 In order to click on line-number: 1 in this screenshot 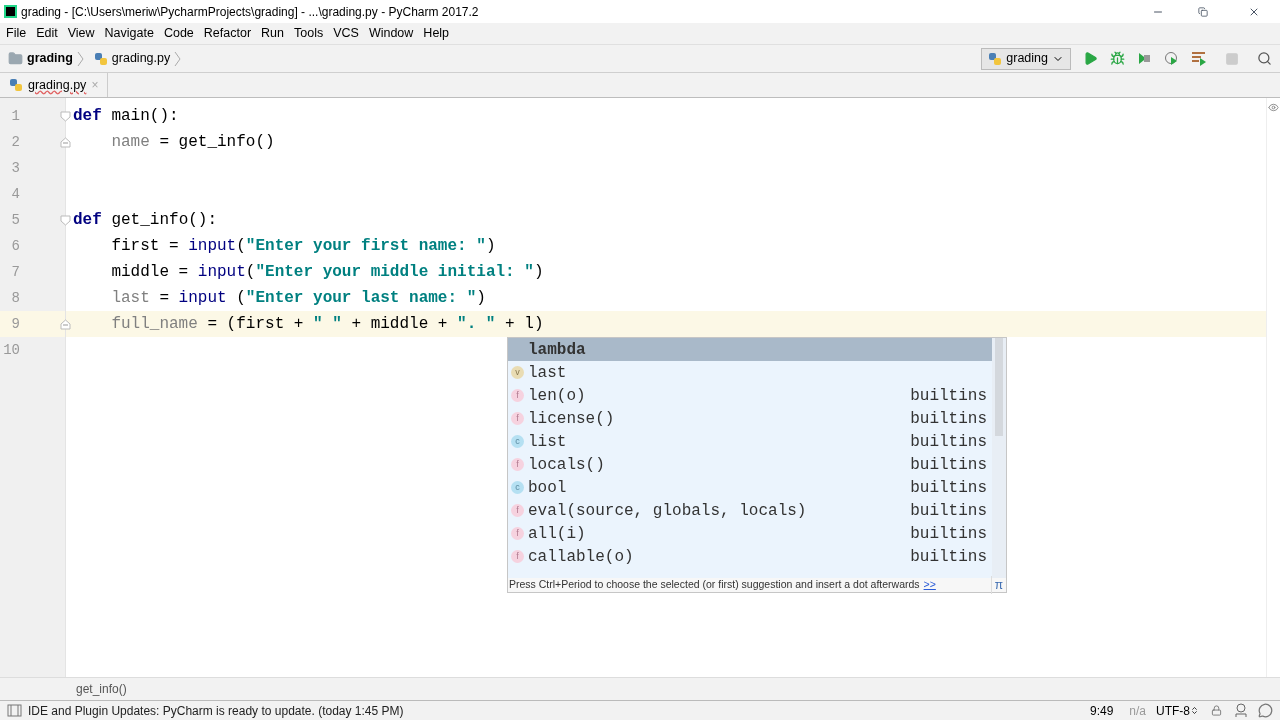, I will do `click(15, 116)`.